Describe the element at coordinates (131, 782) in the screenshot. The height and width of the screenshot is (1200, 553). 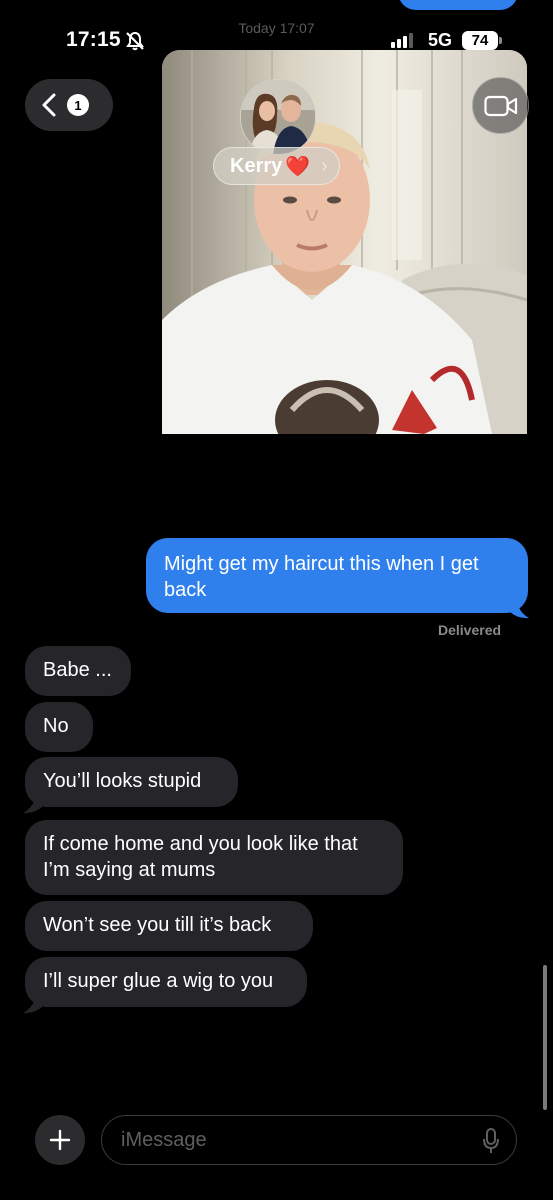
I see `received-message-bubble: You’ll looks stupid` at that location.